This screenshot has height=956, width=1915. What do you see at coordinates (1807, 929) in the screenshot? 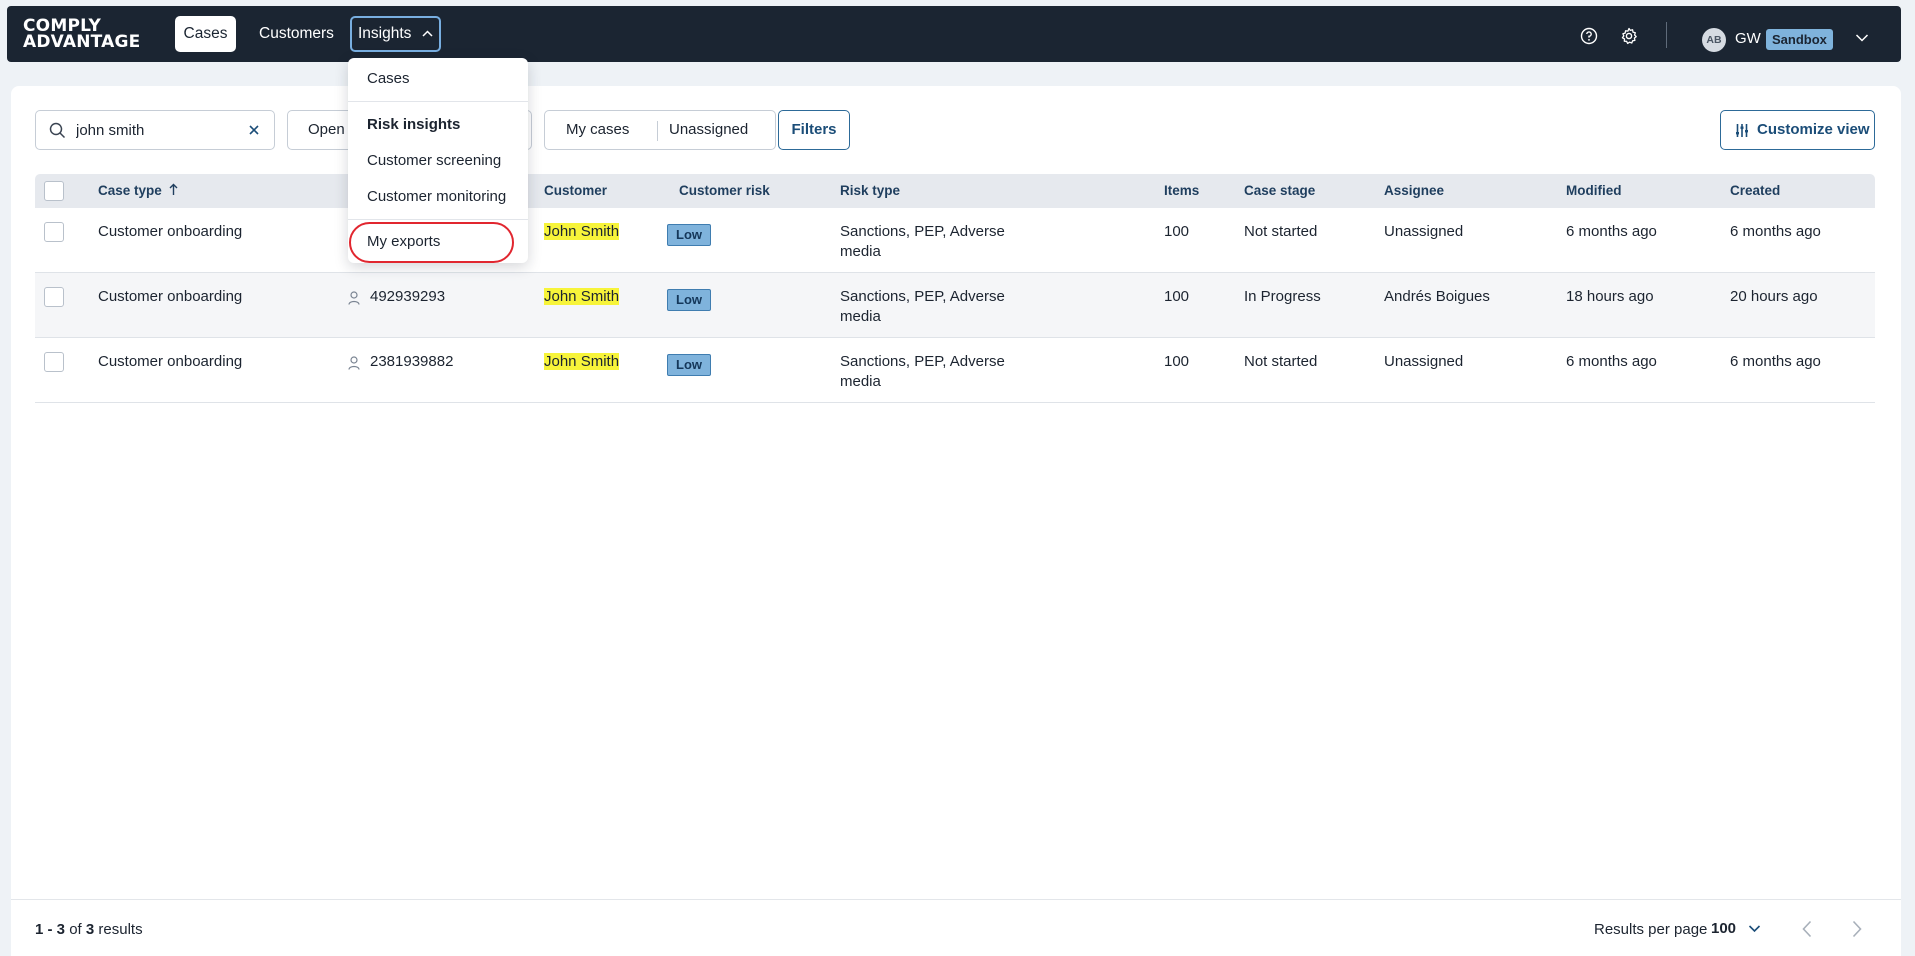
I see `chevron-left-icon` at bounding box center [1807, 929].